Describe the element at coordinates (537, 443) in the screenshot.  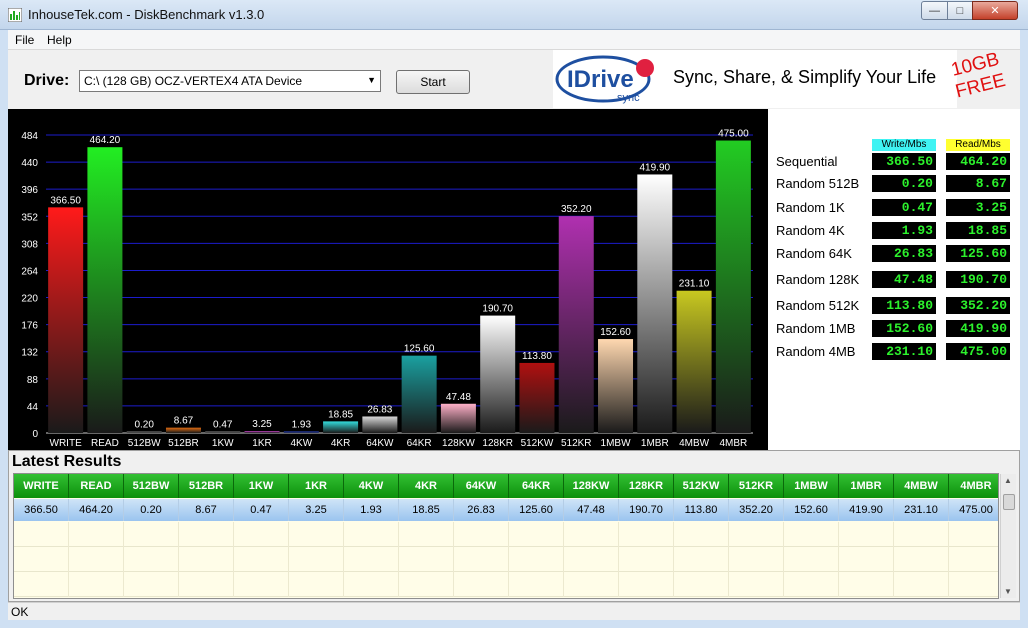
I see `x-tick-label: 512KW` at that location.